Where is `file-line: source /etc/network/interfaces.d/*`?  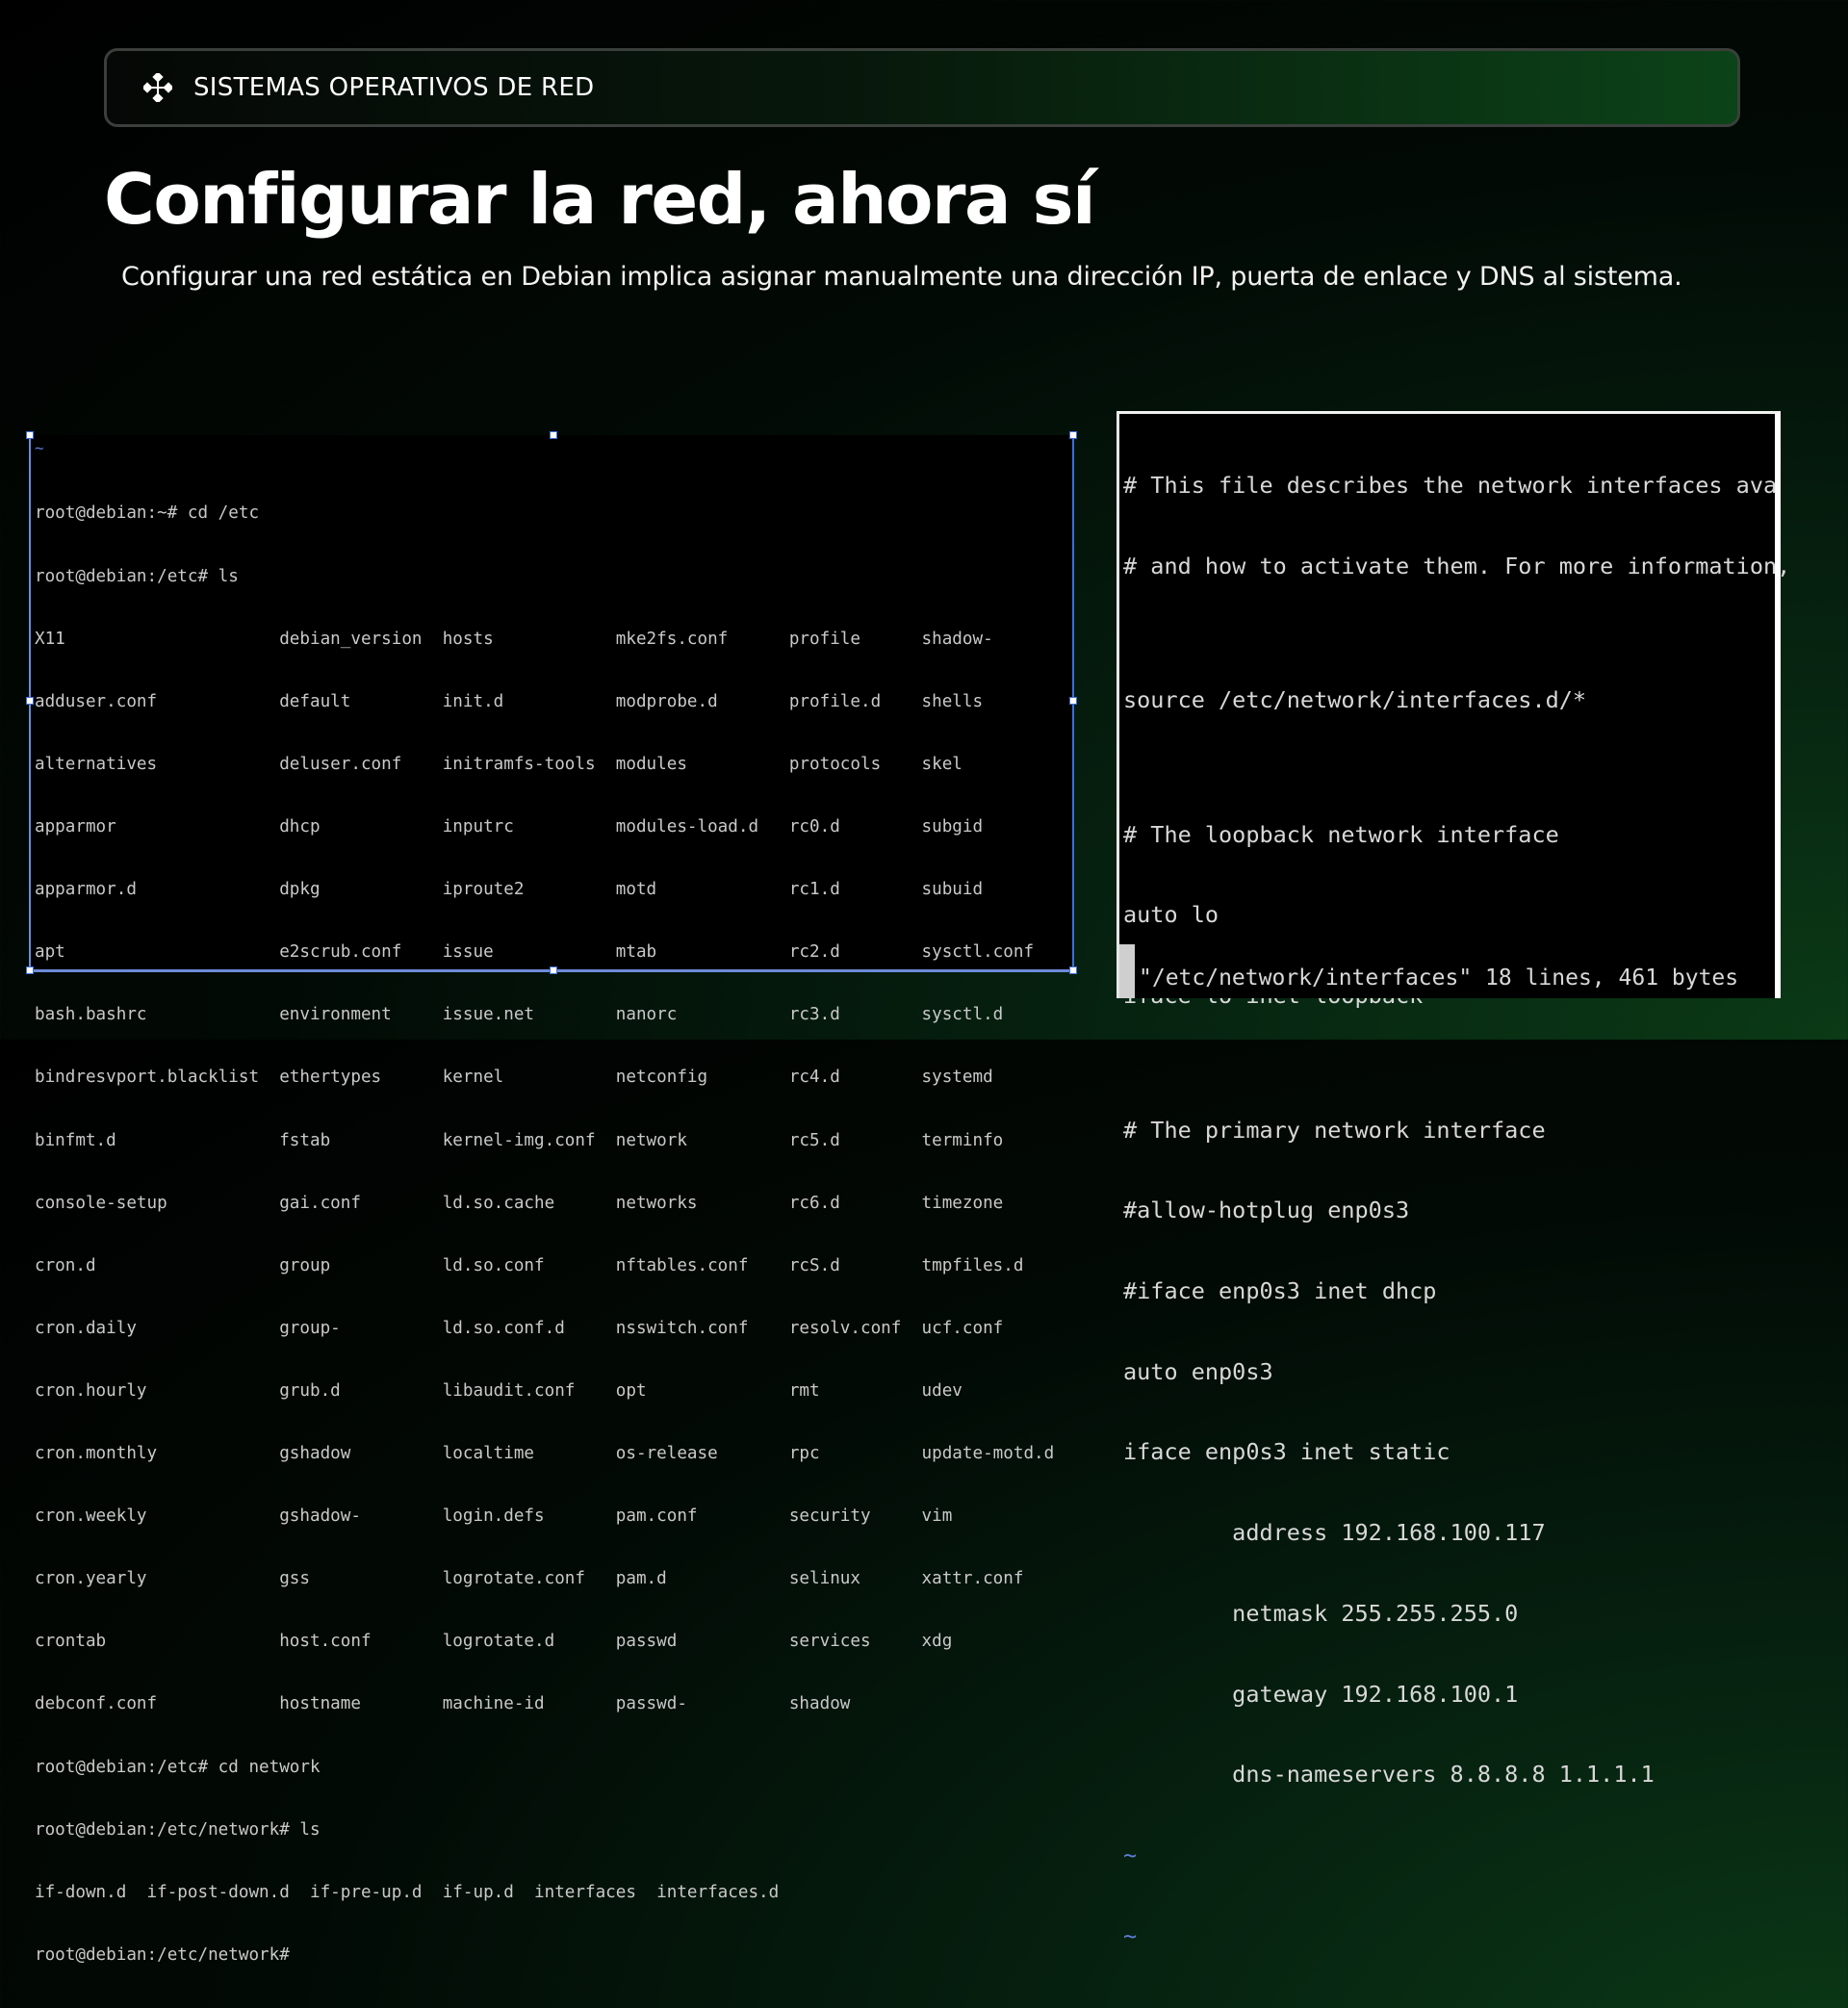
file-line: source /etc/network/interfaces.d/* is located at coordinates (1355, 700).